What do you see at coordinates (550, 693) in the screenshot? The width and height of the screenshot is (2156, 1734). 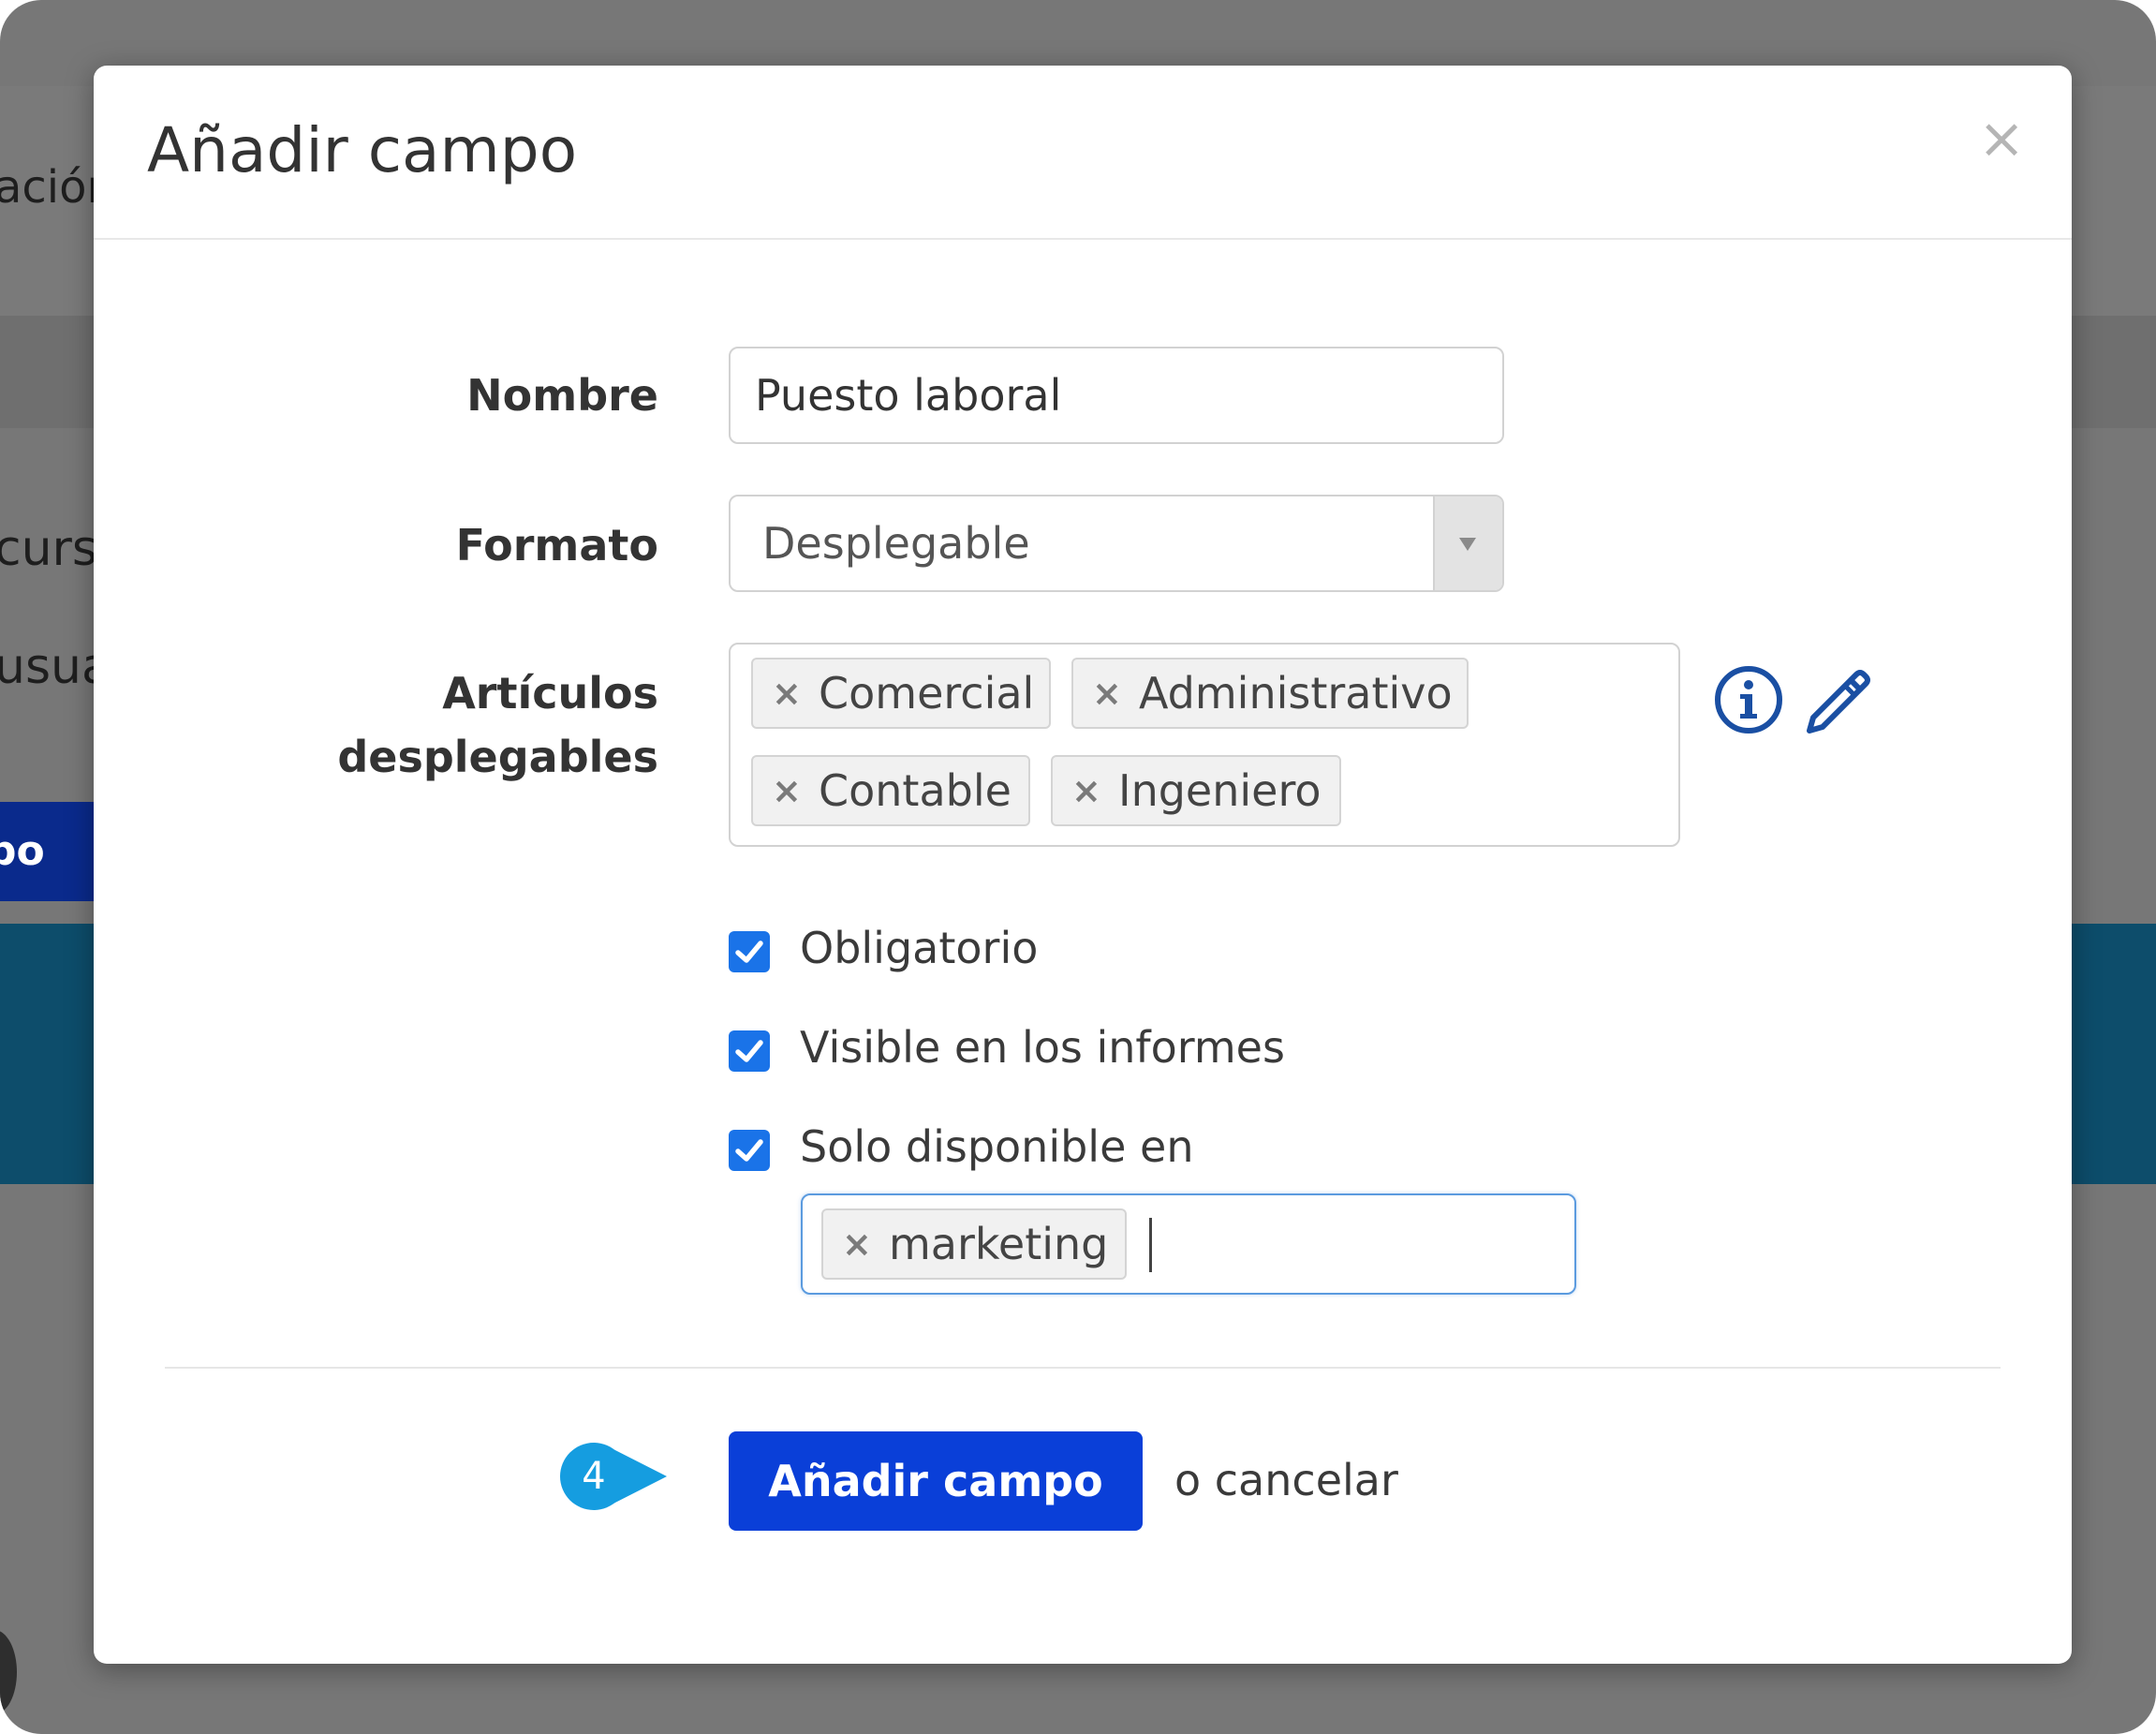 I see `items-label-line1: Artículos` at bounding box center [550, 693].